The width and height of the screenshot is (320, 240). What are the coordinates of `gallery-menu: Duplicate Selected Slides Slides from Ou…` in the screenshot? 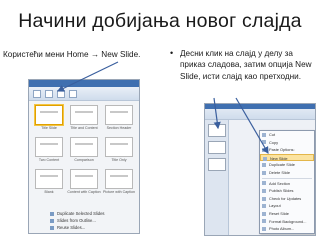 It's located at (79, 220).